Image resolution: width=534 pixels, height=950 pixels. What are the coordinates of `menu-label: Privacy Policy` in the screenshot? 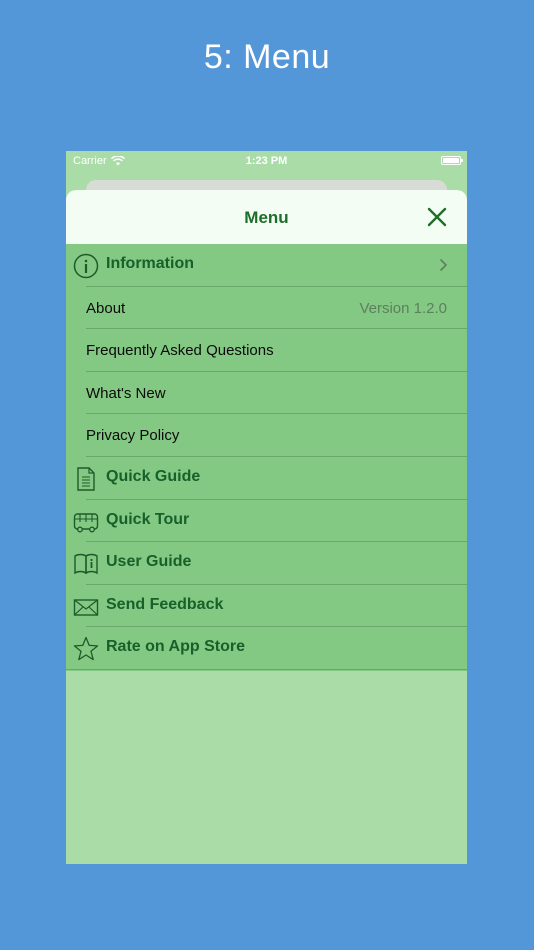 It's located at (133, 436).